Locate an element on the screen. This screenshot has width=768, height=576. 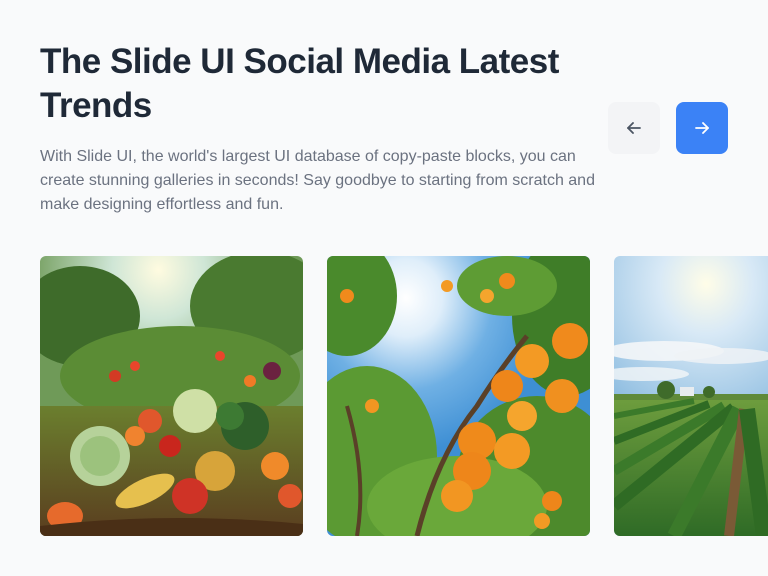
arrow-right-icon is located at coordinates (702, 128).